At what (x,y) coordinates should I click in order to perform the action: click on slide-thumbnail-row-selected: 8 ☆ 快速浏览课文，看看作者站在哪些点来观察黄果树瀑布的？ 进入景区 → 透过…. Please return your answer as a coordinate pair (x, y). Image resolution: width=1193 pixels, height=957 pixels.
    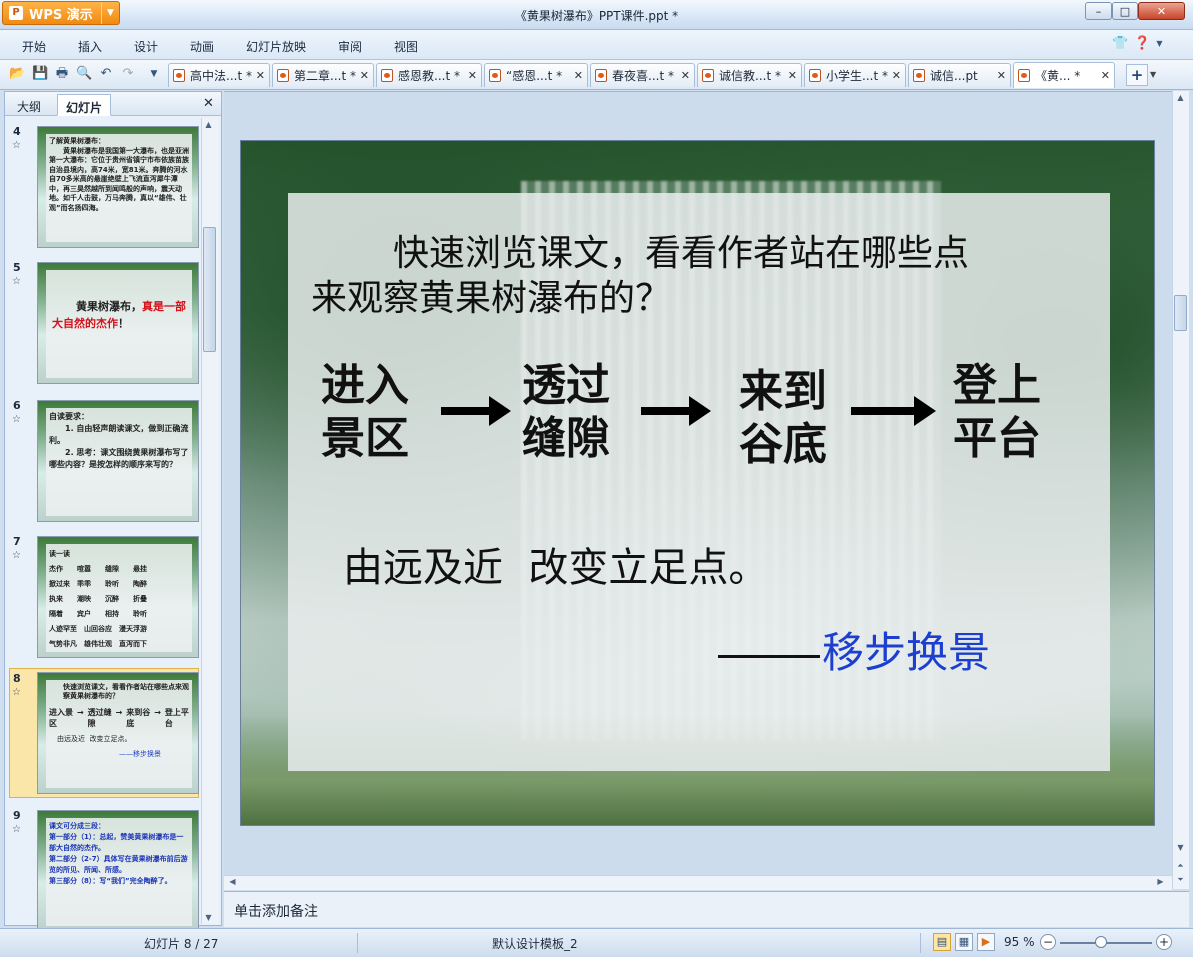
    Looking at the image, I should click on (104, 733).